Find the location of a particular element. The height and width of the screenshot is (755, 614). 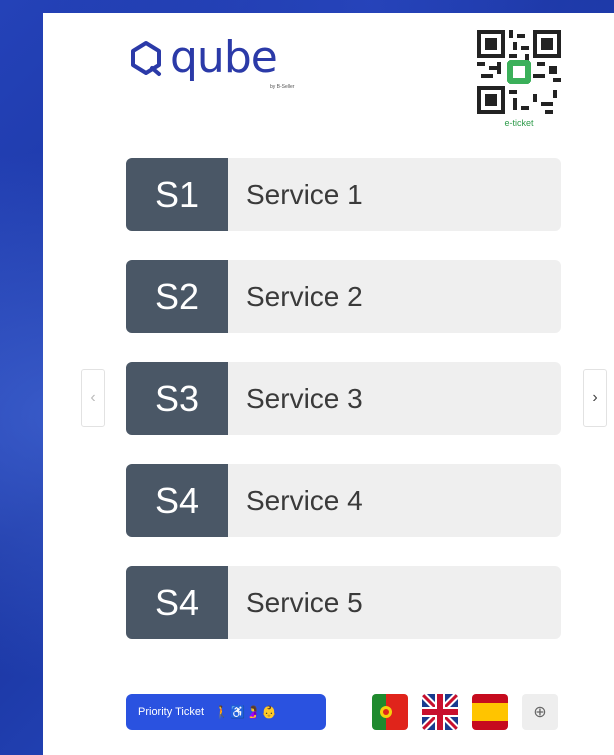

service-name: Service 1 is located at coordinates (304, 194).